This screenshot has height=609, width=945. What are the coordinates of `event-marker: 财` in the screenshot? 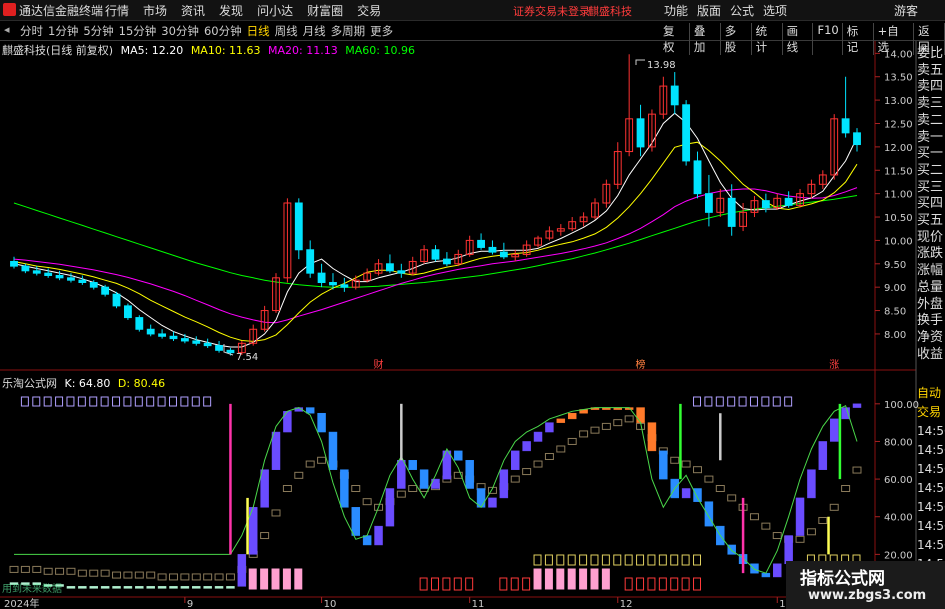 It's located at (379, 364).